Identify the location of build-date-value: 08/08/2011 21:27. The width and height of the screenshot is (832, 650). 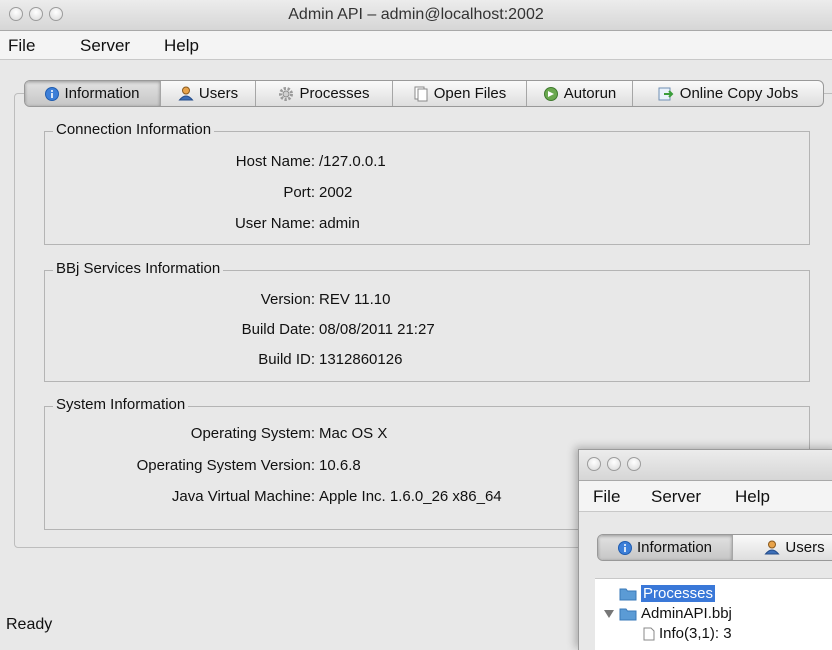
(377, 329).